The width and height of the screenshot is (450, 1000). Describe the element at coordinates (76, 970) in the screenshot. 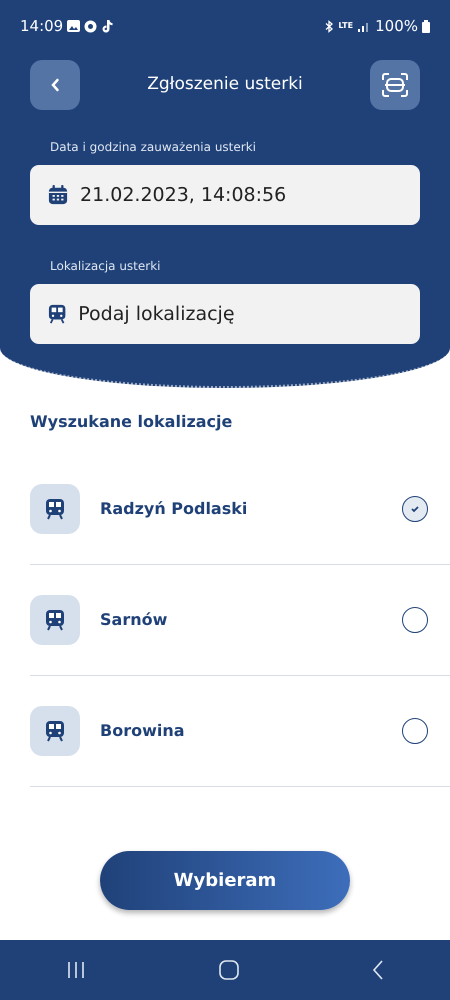

I see `recent-apps-icon` at that location.